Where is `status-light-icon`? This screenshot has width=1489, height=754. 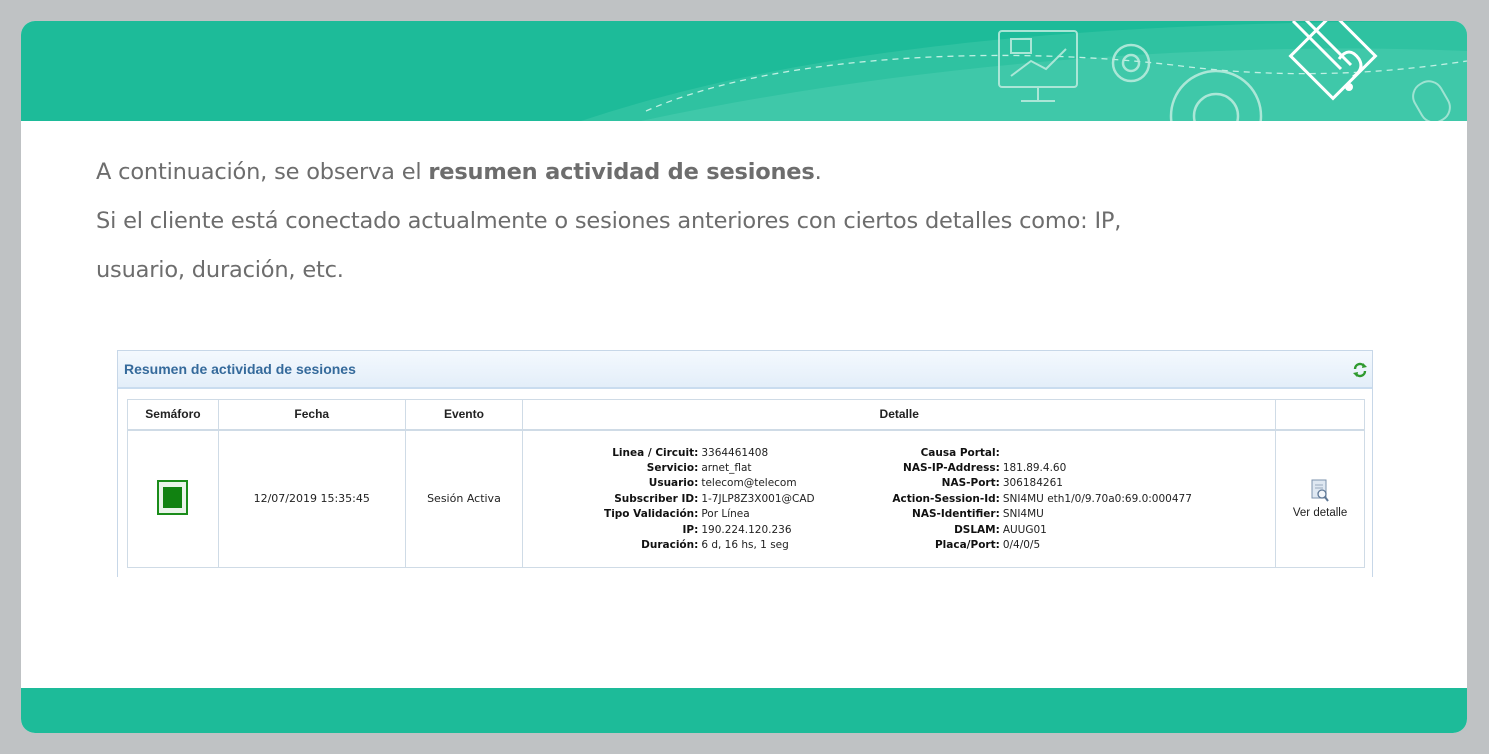 status-light-icon is located at coordinates (173, 497).